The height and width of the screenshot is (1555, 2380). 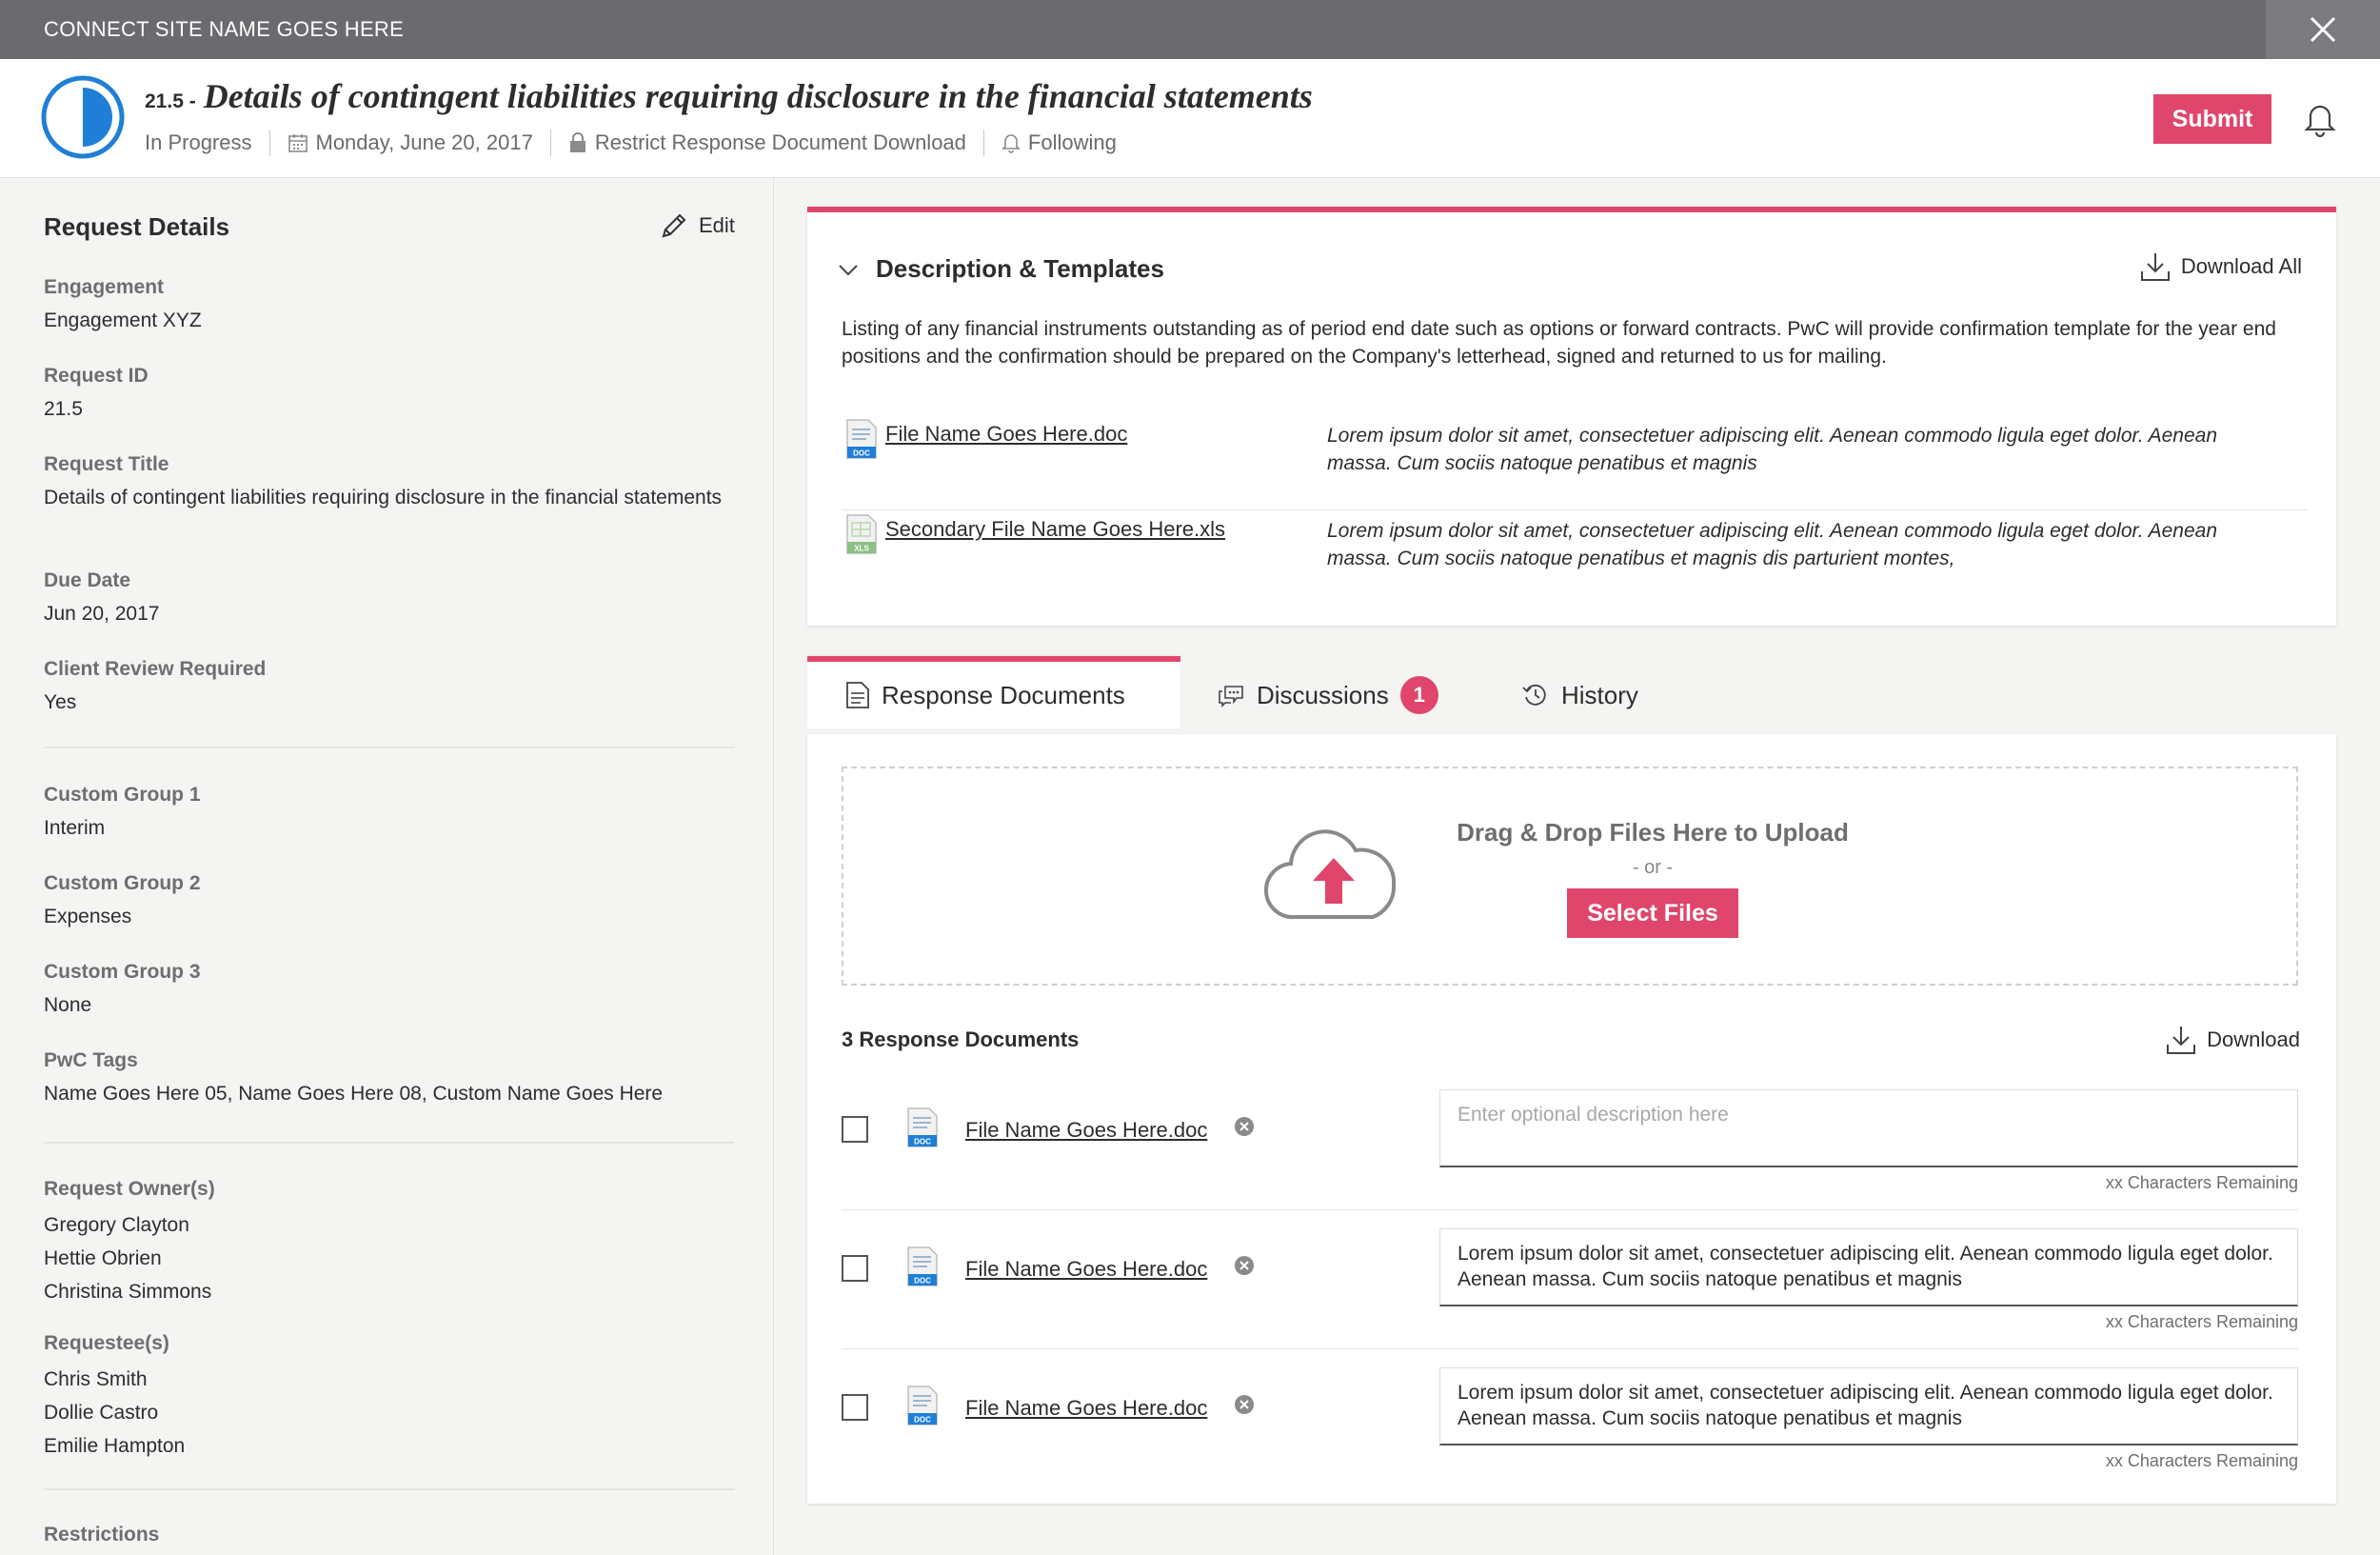 I want to click on field-value: Chris Smith Dollie Castro Emilie Hampton, so click(x=386, y=1413).